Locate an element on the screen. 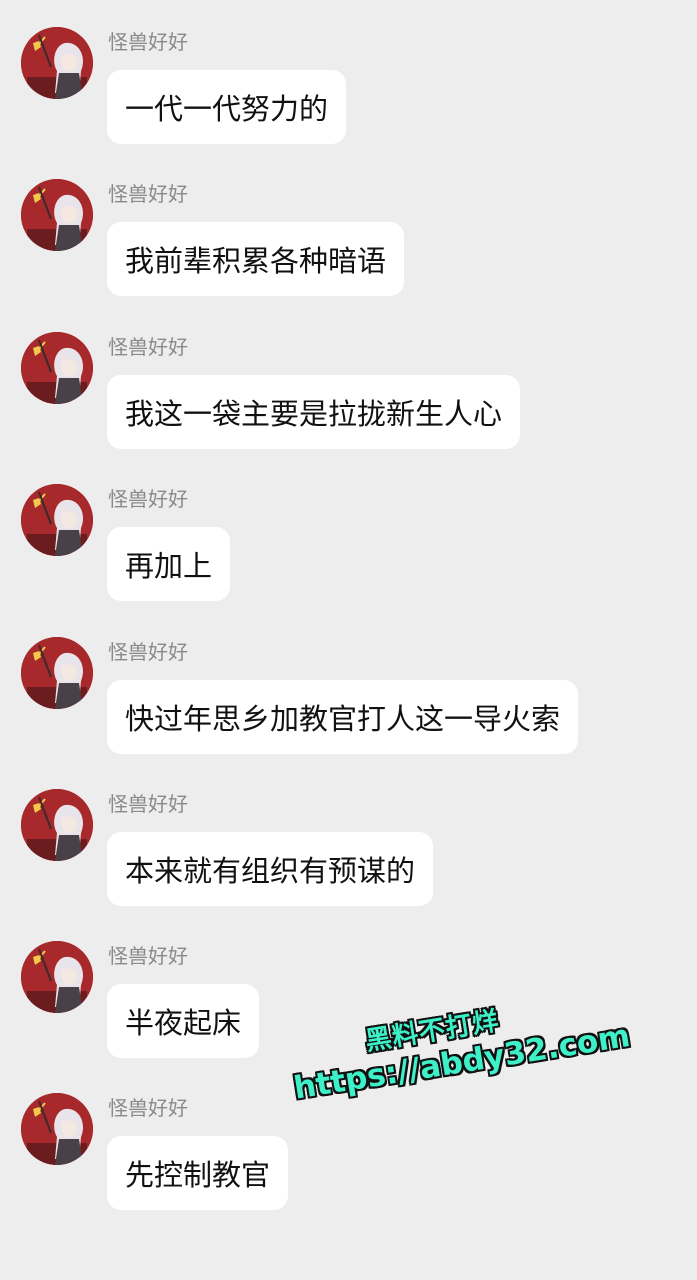 Image resolution: width=697 pixels, height=1280 pixels. message-bubble: 半夜起床 is located at coordinates (183, 1021).